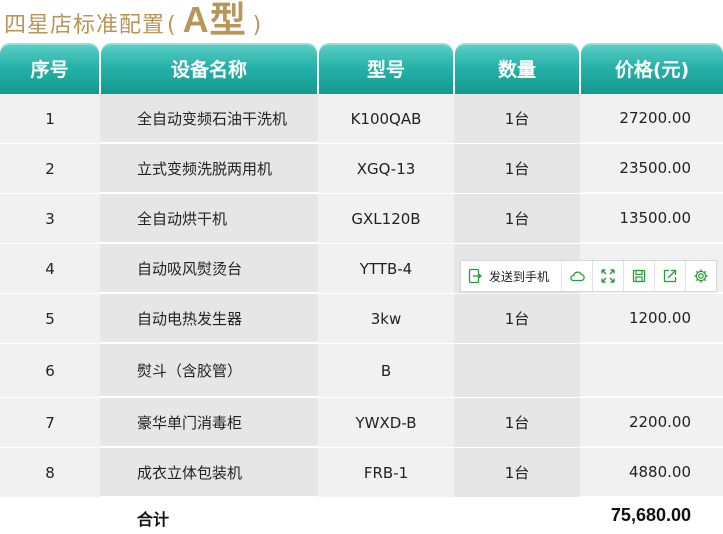  What do you see at coordinates (172, 25) in the screenshot?
I see `title-open-paren: (` at bounding box center [172, 25].